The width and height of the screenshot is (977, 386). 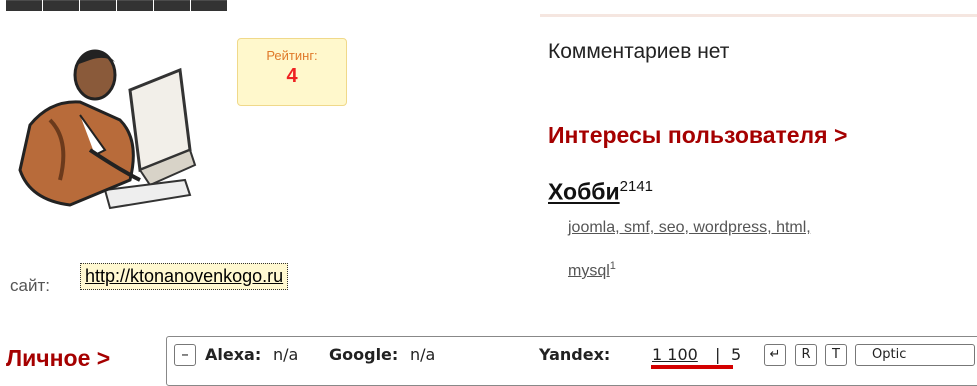 I want to click on enter-button: ↵, so click(x=775, y=355).